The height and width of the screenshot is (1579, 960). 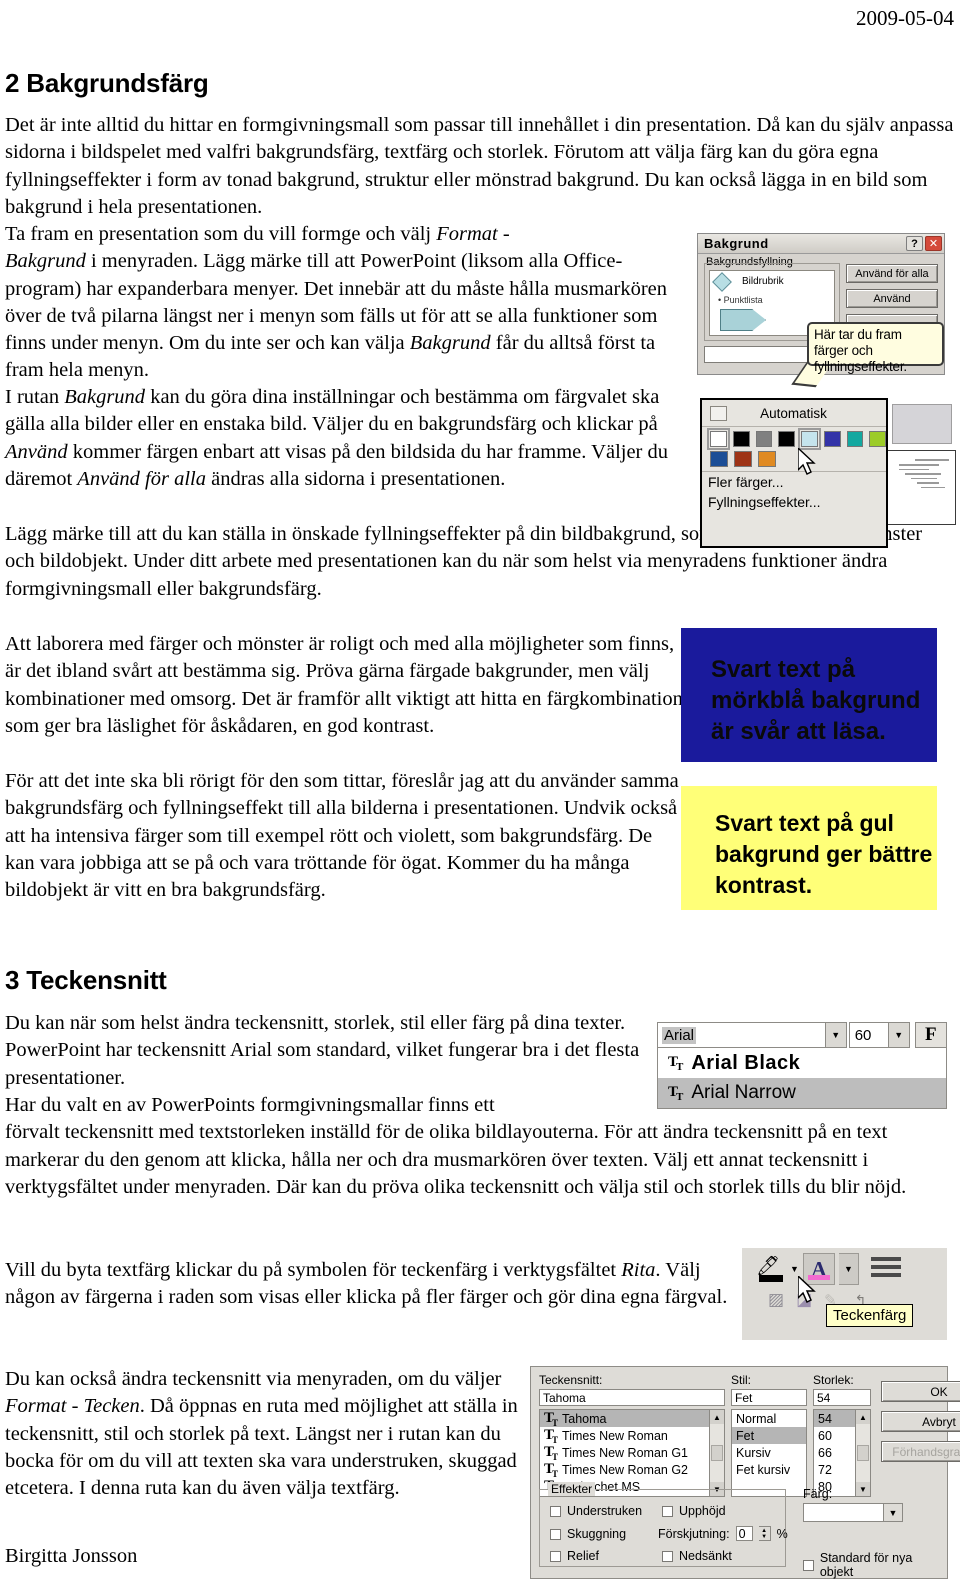 I want to click on font-size-value: 60, so click(x=863, y=1035).